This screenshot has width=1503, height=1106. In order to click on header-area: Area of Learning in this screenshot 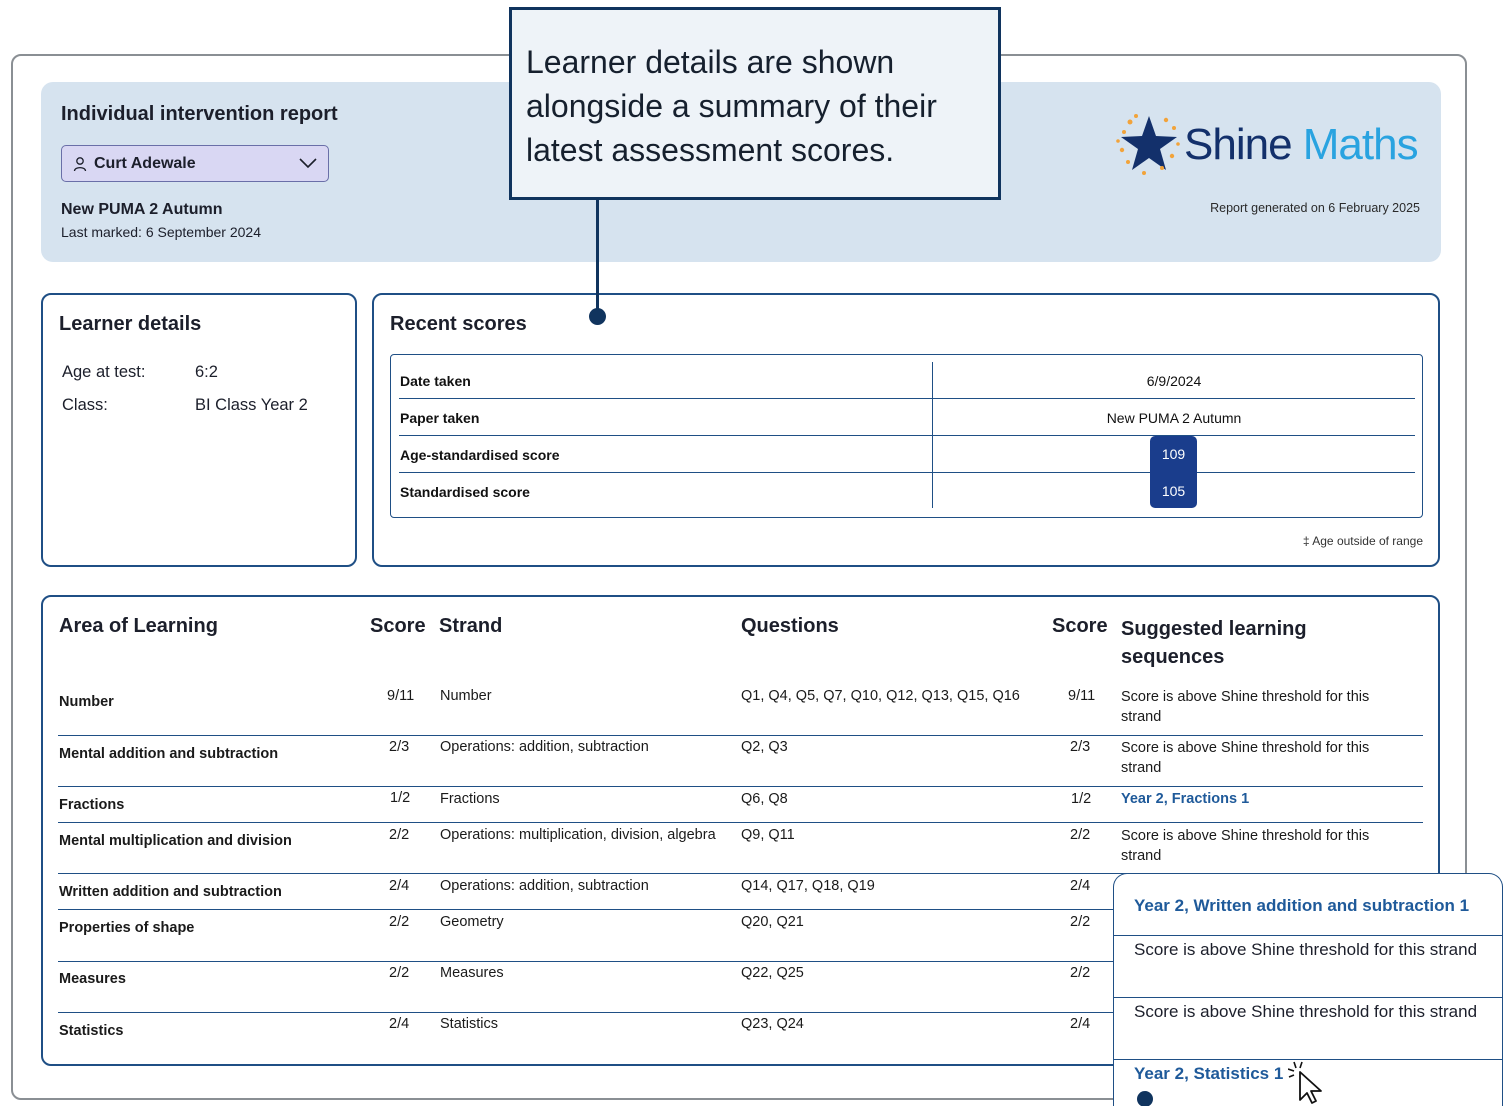, I will do `click(138, 626)`.